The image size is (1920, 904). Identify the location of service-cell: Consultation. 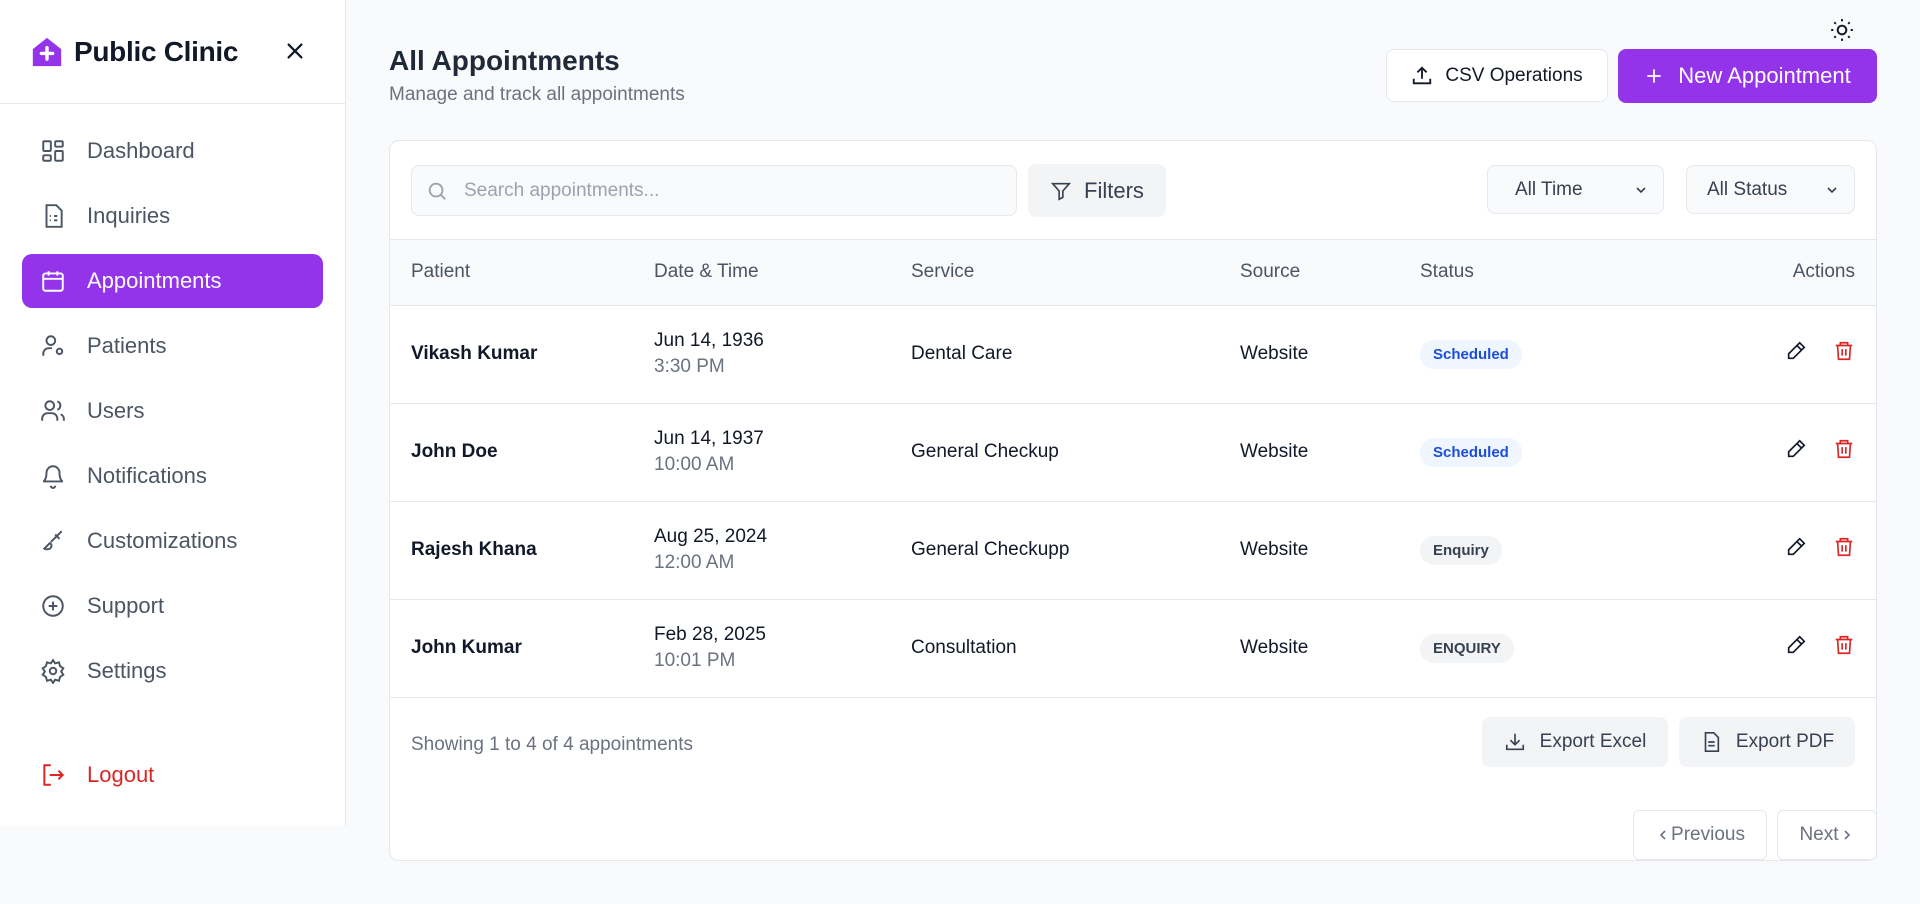
(964, 647).